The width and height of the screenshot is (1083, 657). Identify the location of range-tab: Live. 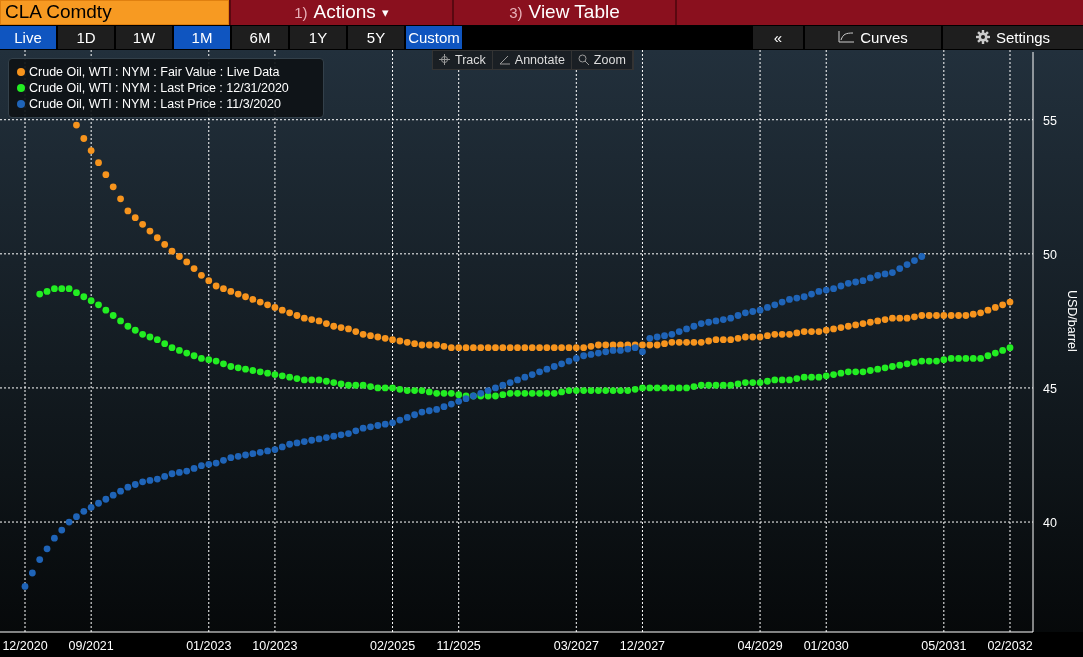
(28, 37).